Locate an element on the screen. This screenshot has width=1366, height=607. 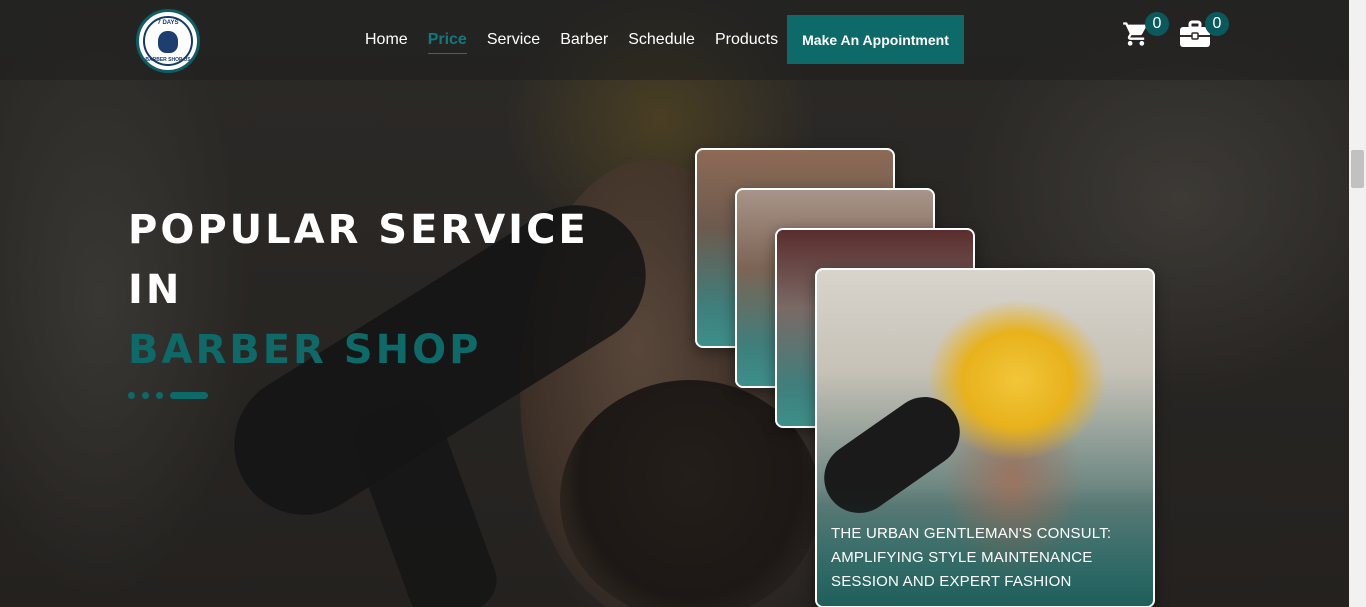
cart-count-badge: 0 is located at coordinates (1157, 24).